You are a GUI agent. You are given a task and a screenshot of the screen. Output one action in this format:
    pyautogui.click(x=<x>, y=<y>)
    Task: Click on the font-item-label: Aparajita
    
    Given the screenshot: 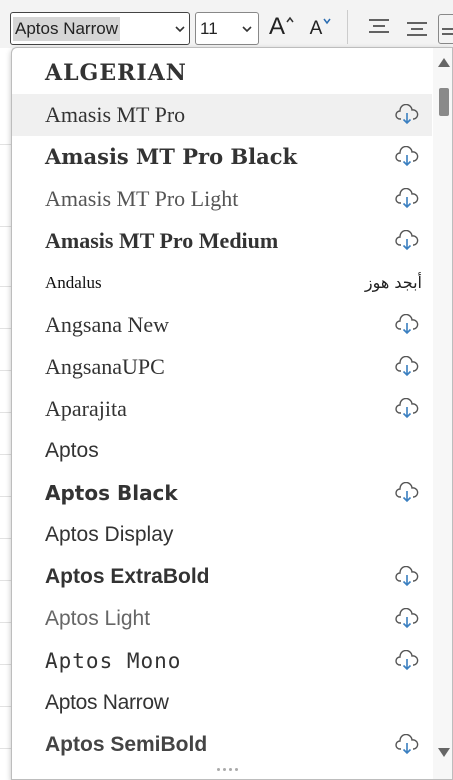 What is the action you would take?
    pyautogui.click(x=86, y=408)
    